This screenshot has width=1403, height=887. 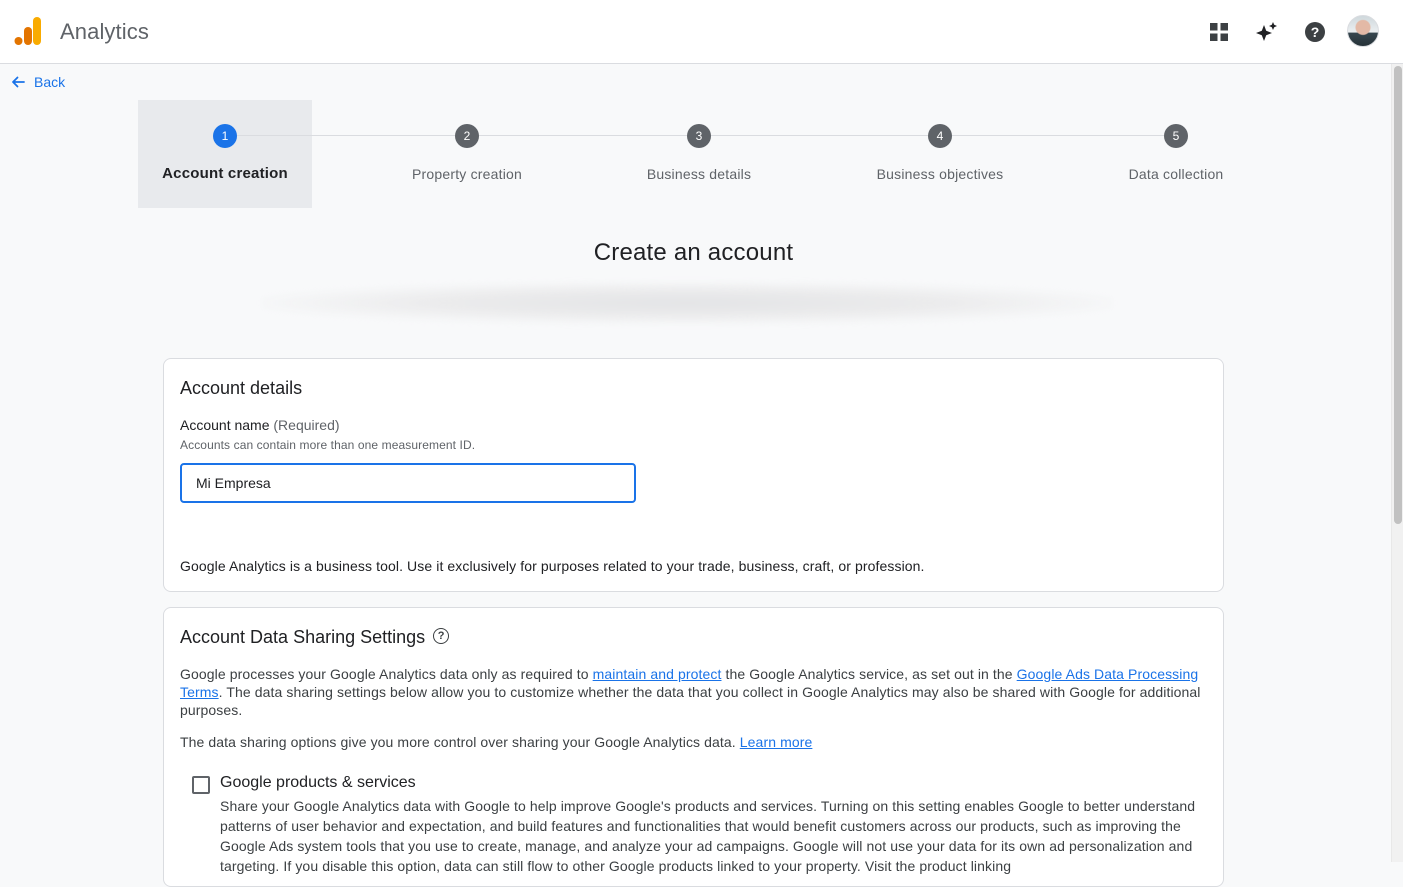 I want to click on google-products-checkbox, so click(x=201, y=785).